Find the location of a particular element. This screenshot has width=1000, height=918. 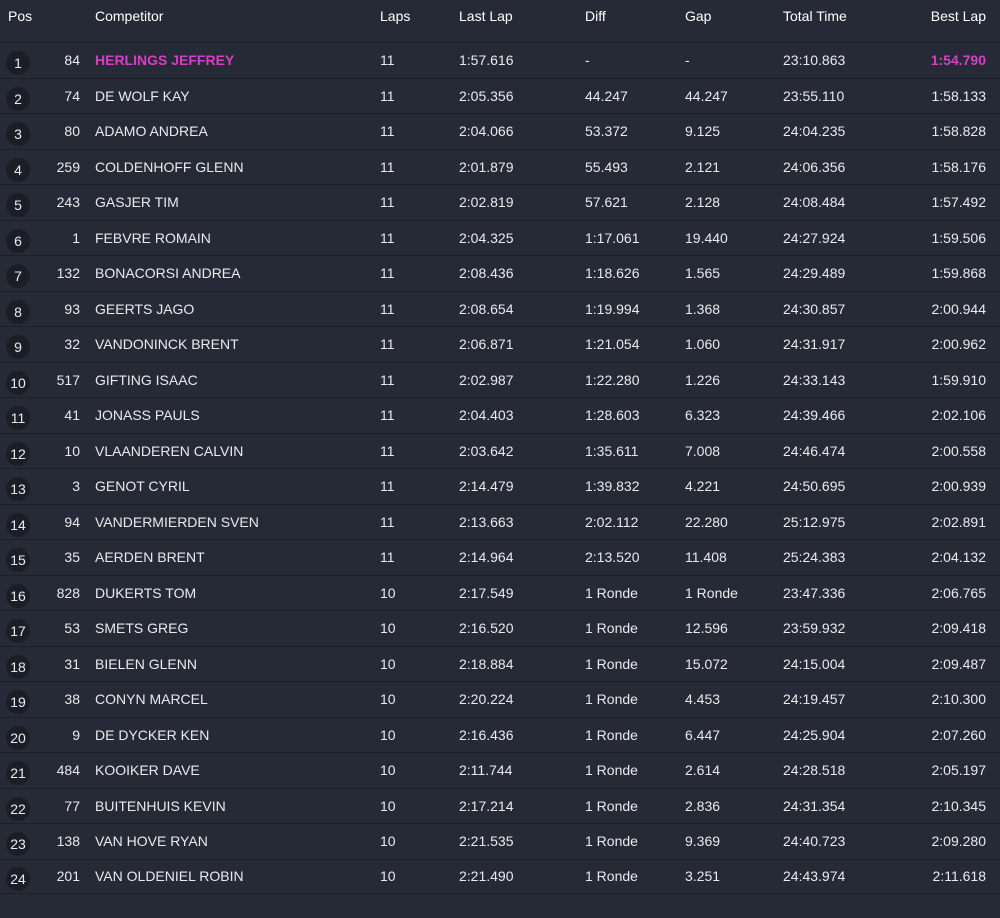

header-competitor: Competitor is located at coordinates (230, 16).